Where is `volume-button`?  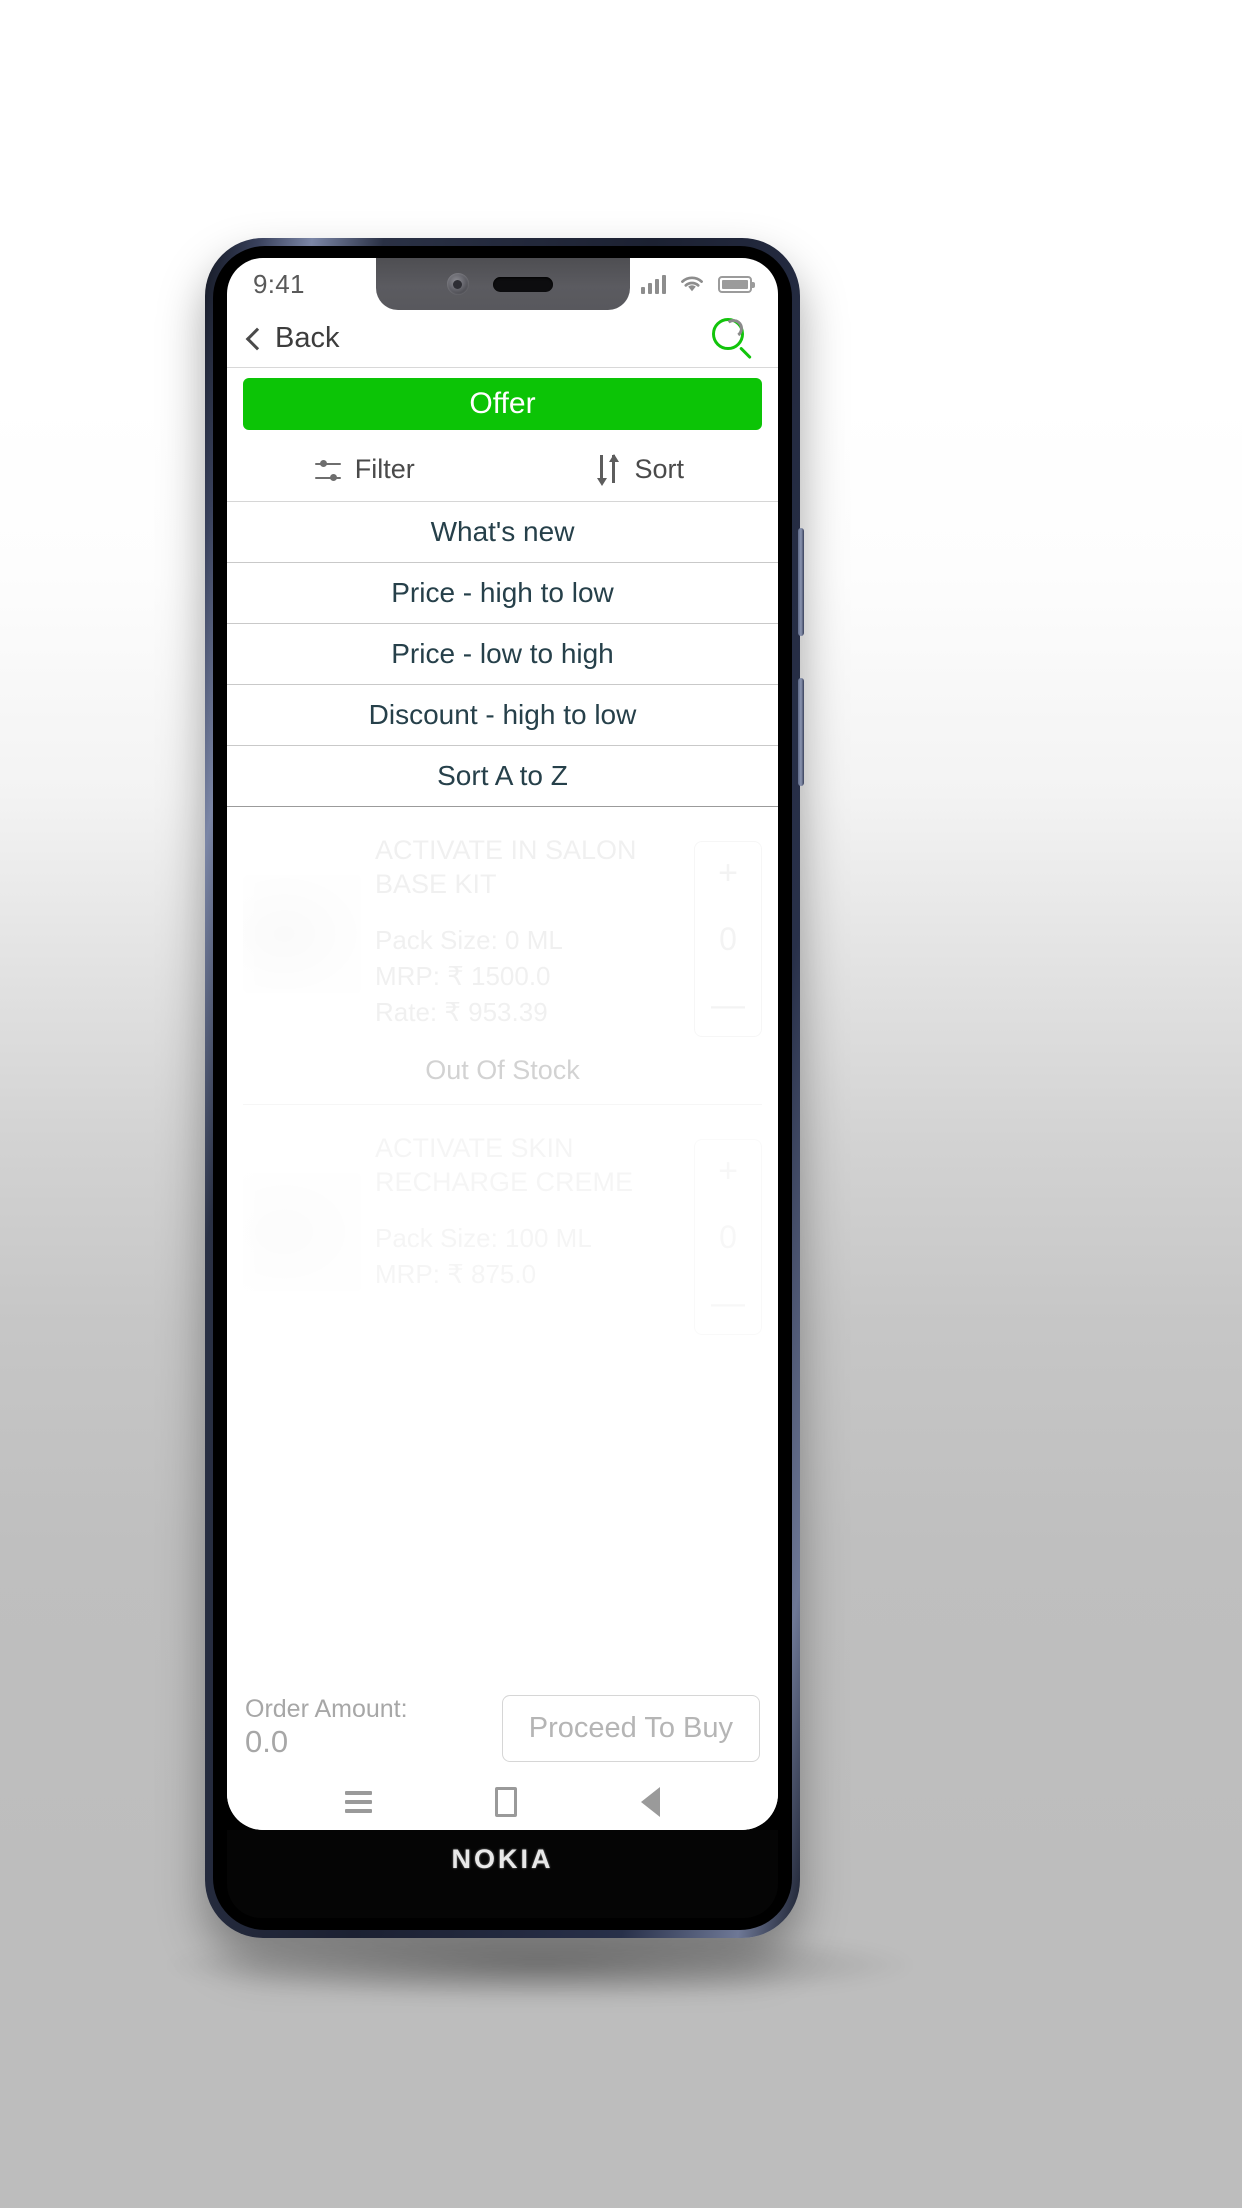 volume-button is located at coordinates (801, 582).